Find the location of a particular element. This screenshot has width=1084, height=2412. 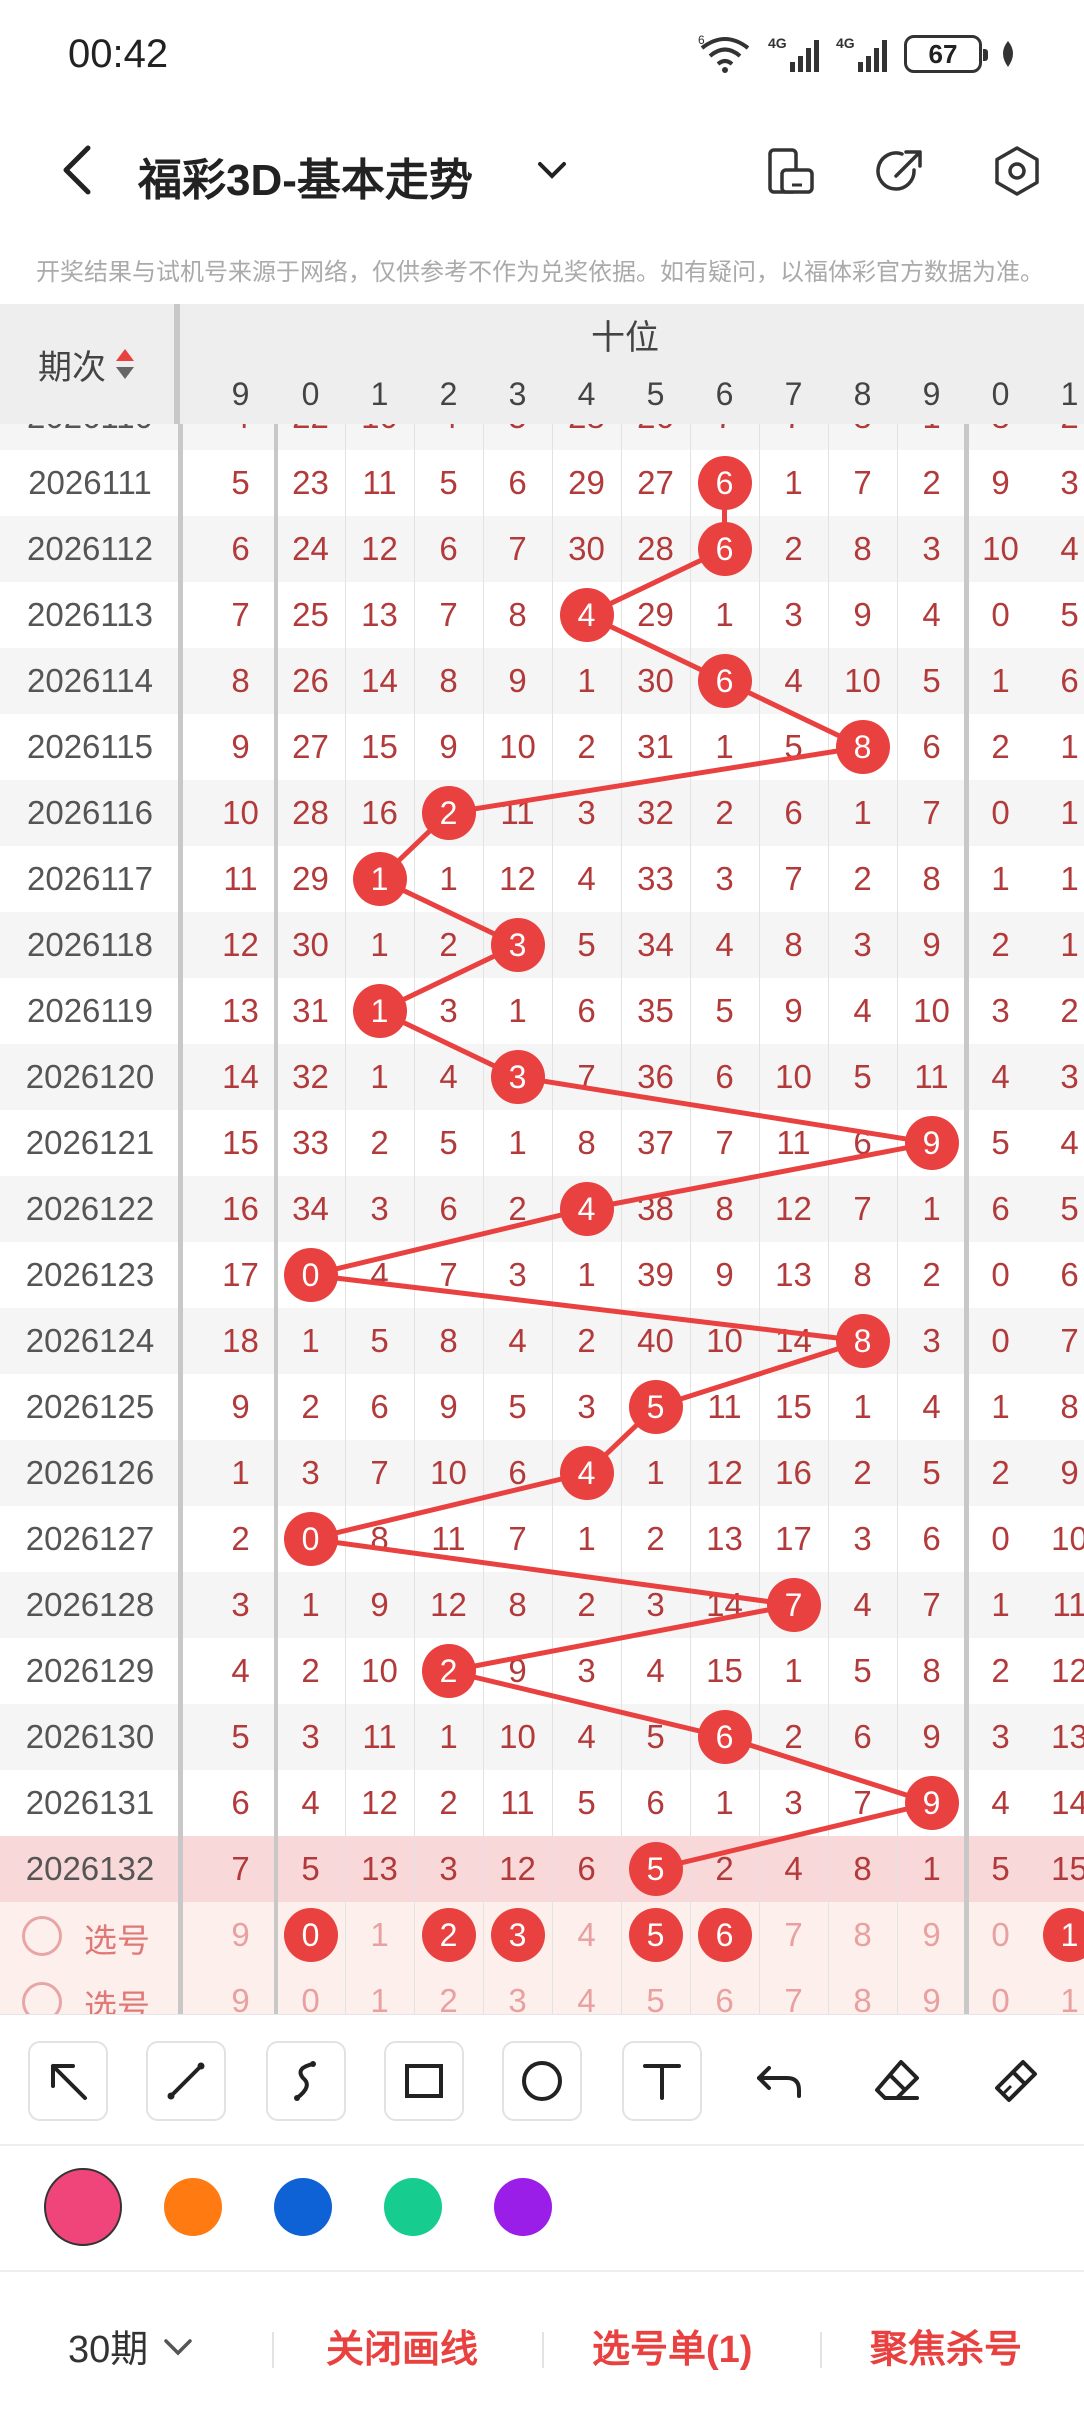

arrow-up-left-icon is located at coordinates (69, 2082).